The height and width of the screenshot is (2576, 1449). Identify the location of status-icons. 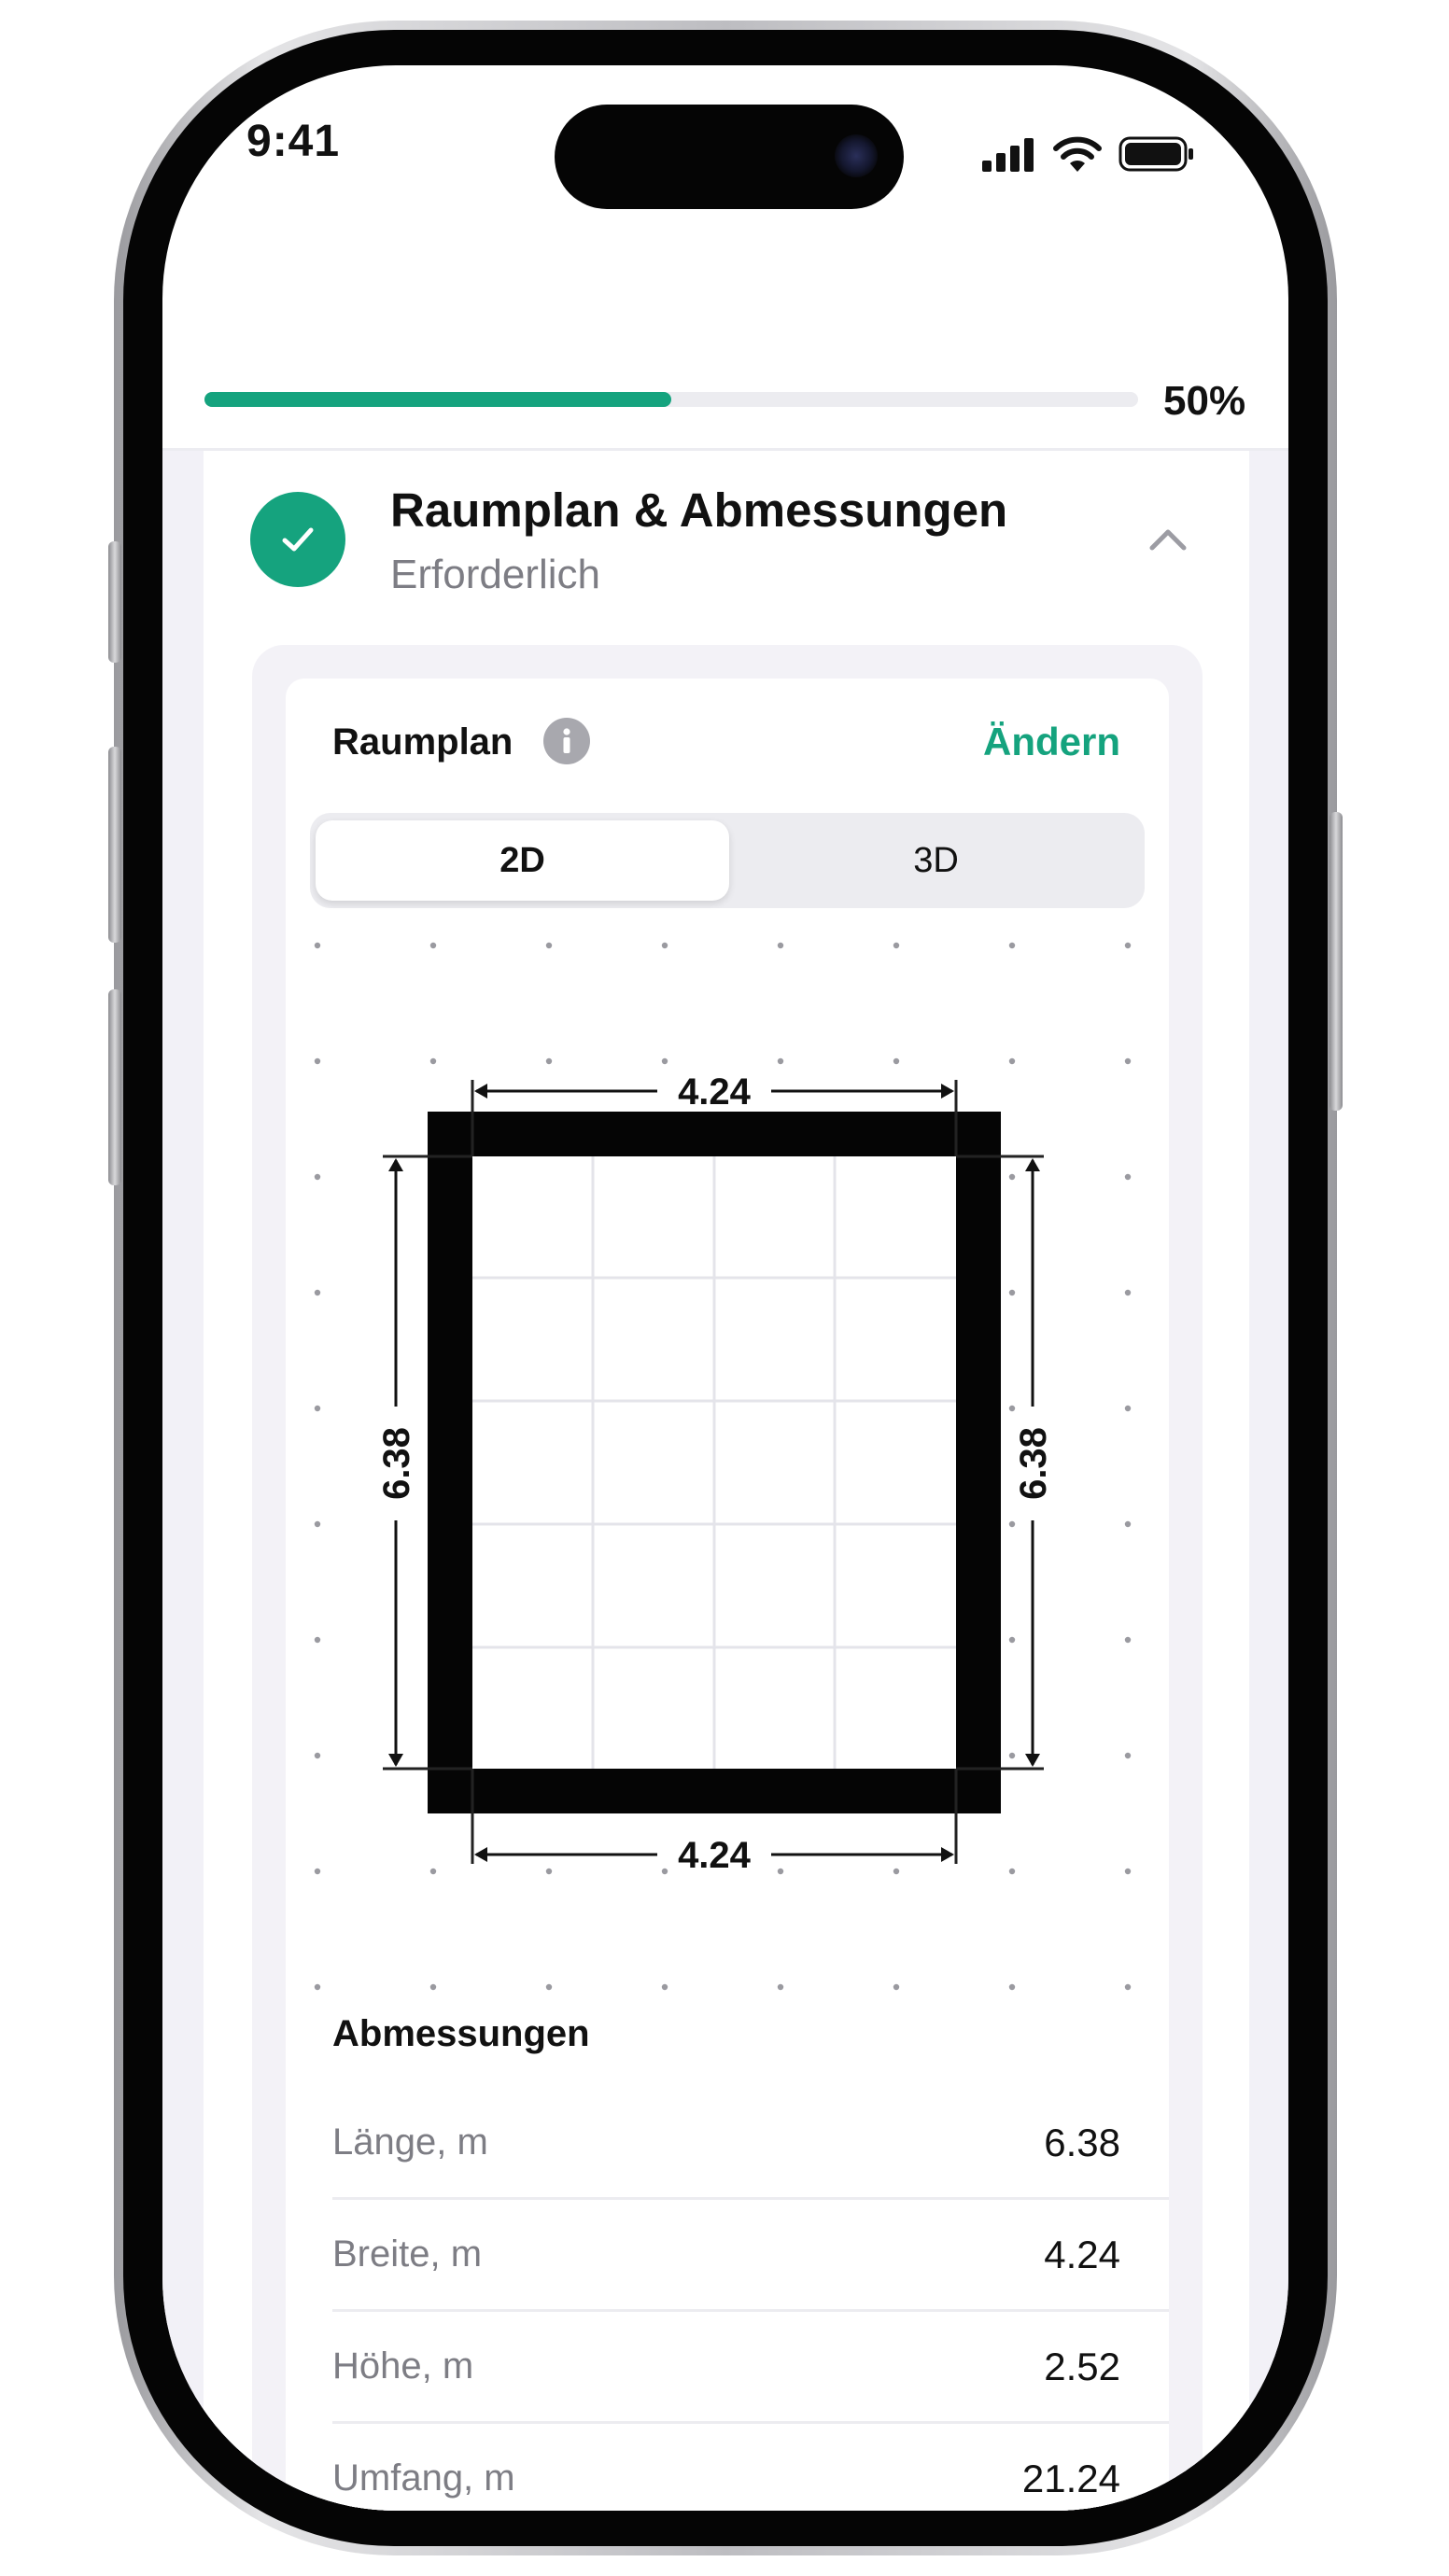
(1088, 154).